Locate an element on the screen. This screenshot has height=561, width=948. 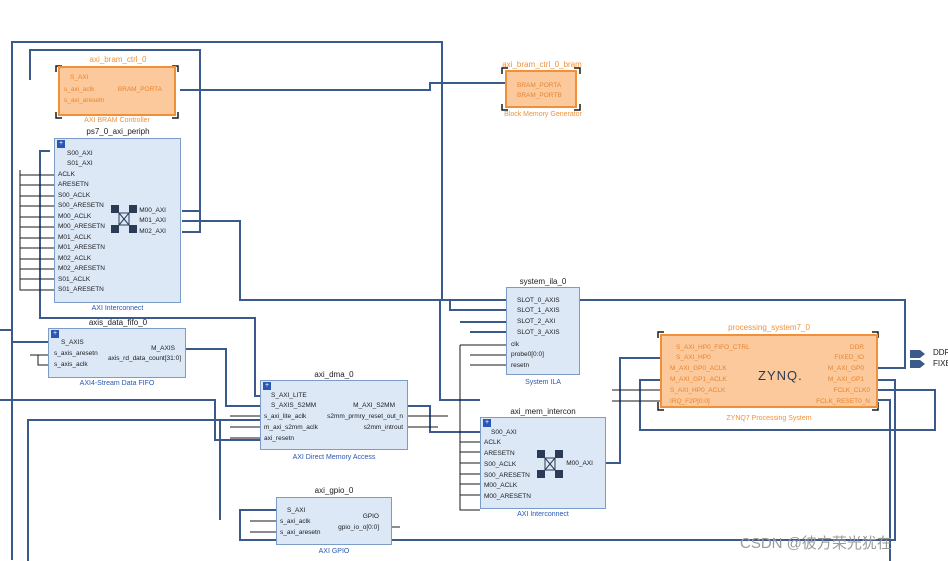
ila-pin: SLOT_3_AXIS is located at coordinates (538, 333).